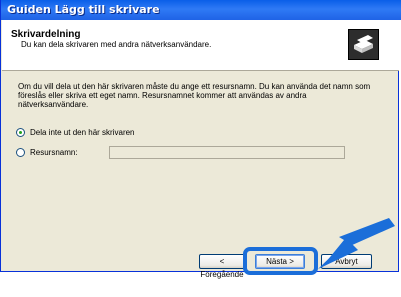 The height and width of the screenshot is (297, 401). What do you see at coordinates (20, 152) in the screenshot?
I see `radio-share-button` at bounding box center [20, 152].